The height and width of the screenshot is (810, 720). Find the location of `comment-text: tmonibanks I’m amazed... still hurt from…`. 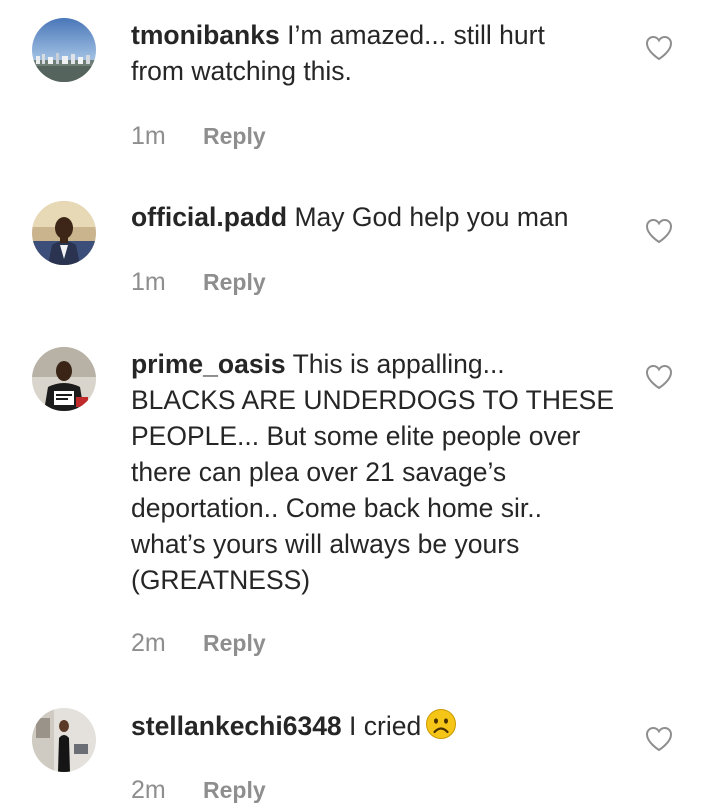

comment-text: tmonibanks I’m amazed... still hurt from… is located at coordinates (376, 53).